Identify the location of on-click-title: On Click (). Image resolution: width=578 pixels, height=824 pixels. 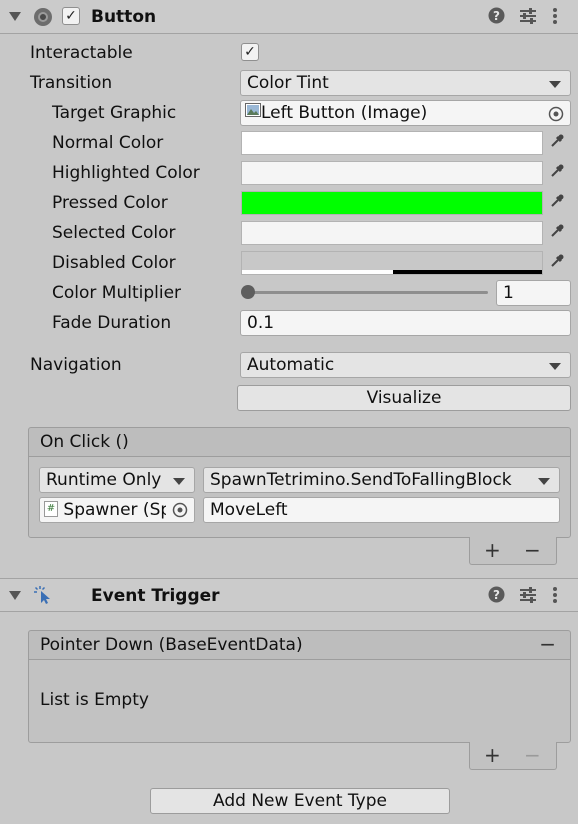
(84, 442).